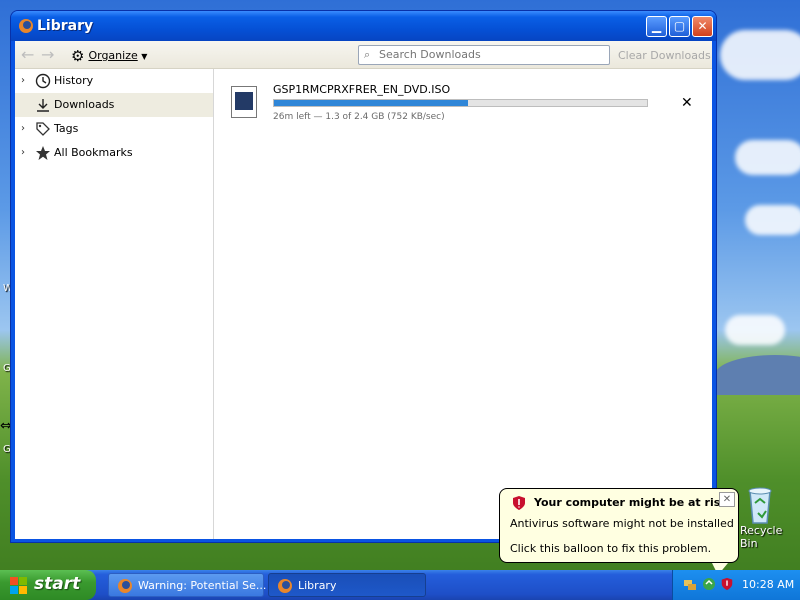  What do you see at coordinates (709, 584) in the screenshot?
I see `update-icon` at bounding box center [709, 584].